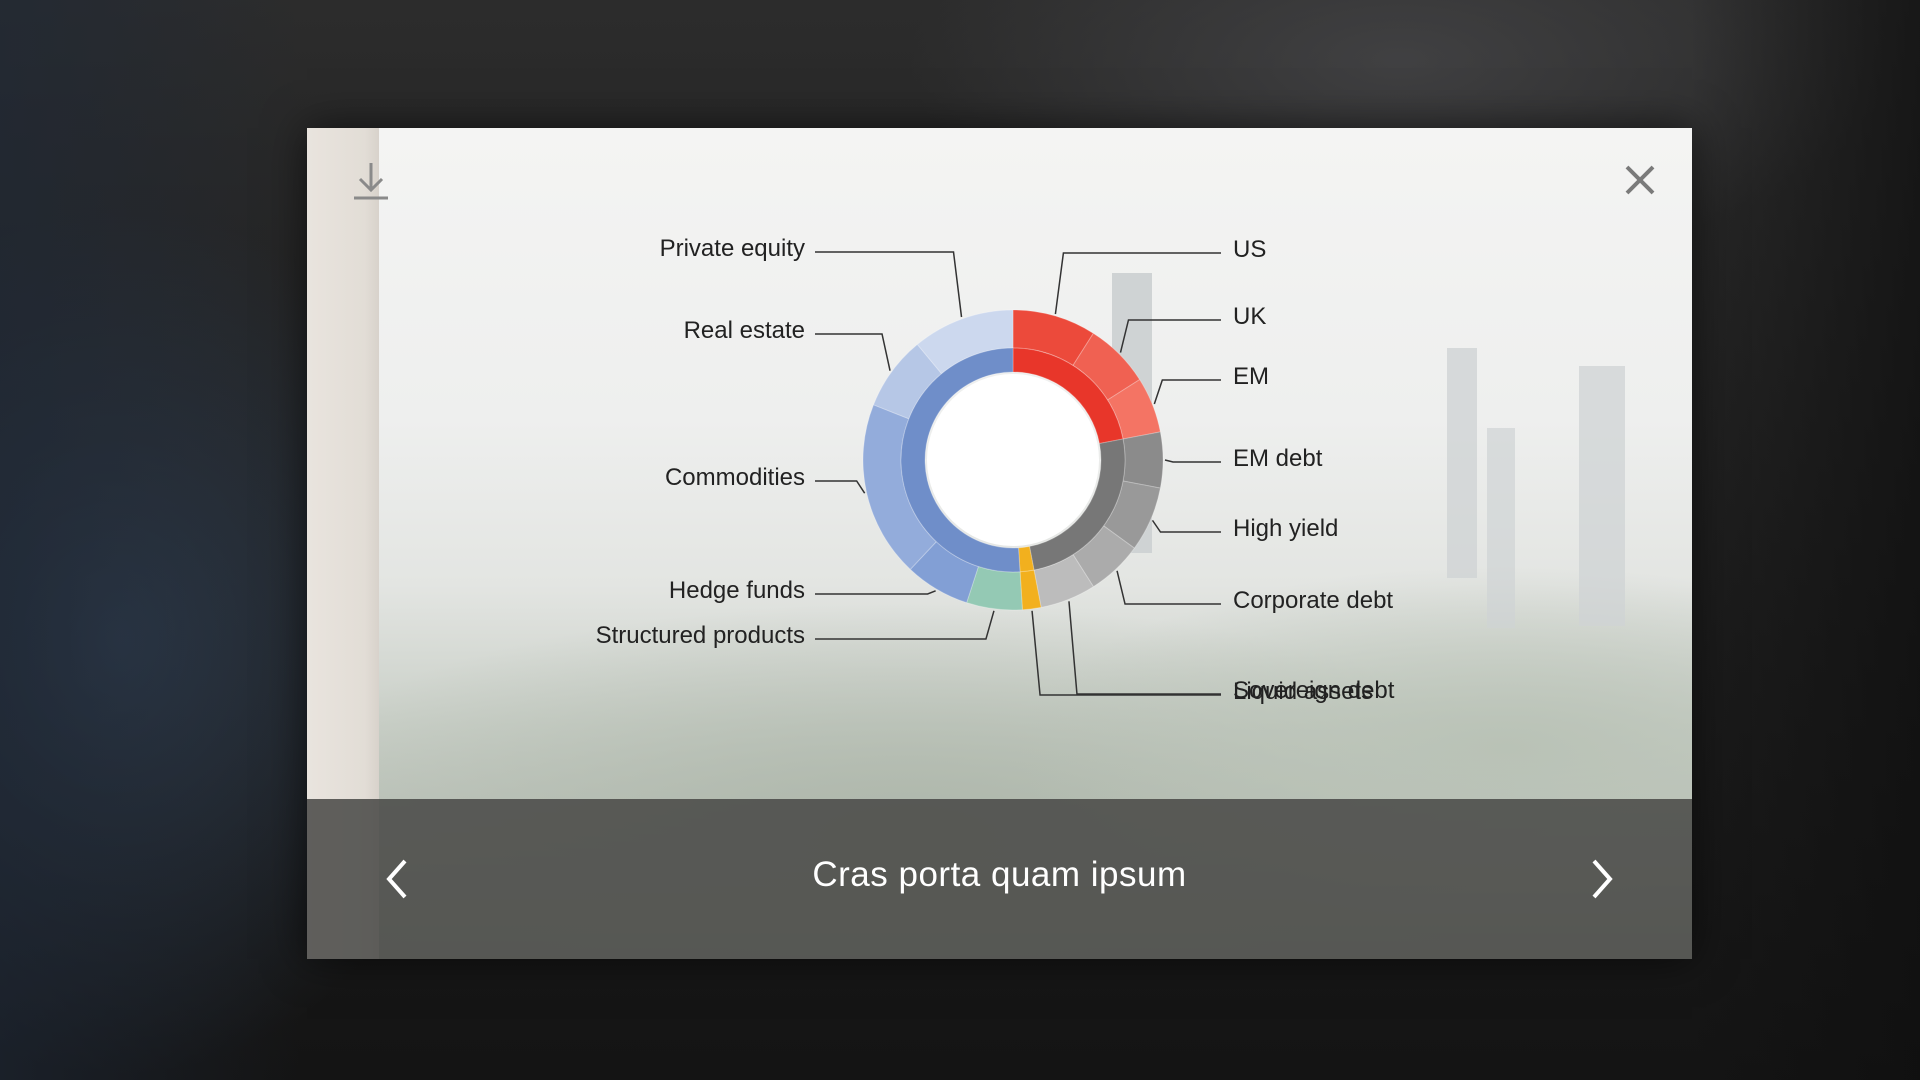 The image size is (1920, 1080). What do you see at coordinates (732, 248) in the screenshot?
I see `slice-label: Private equity` at bounding box center [732, 248].